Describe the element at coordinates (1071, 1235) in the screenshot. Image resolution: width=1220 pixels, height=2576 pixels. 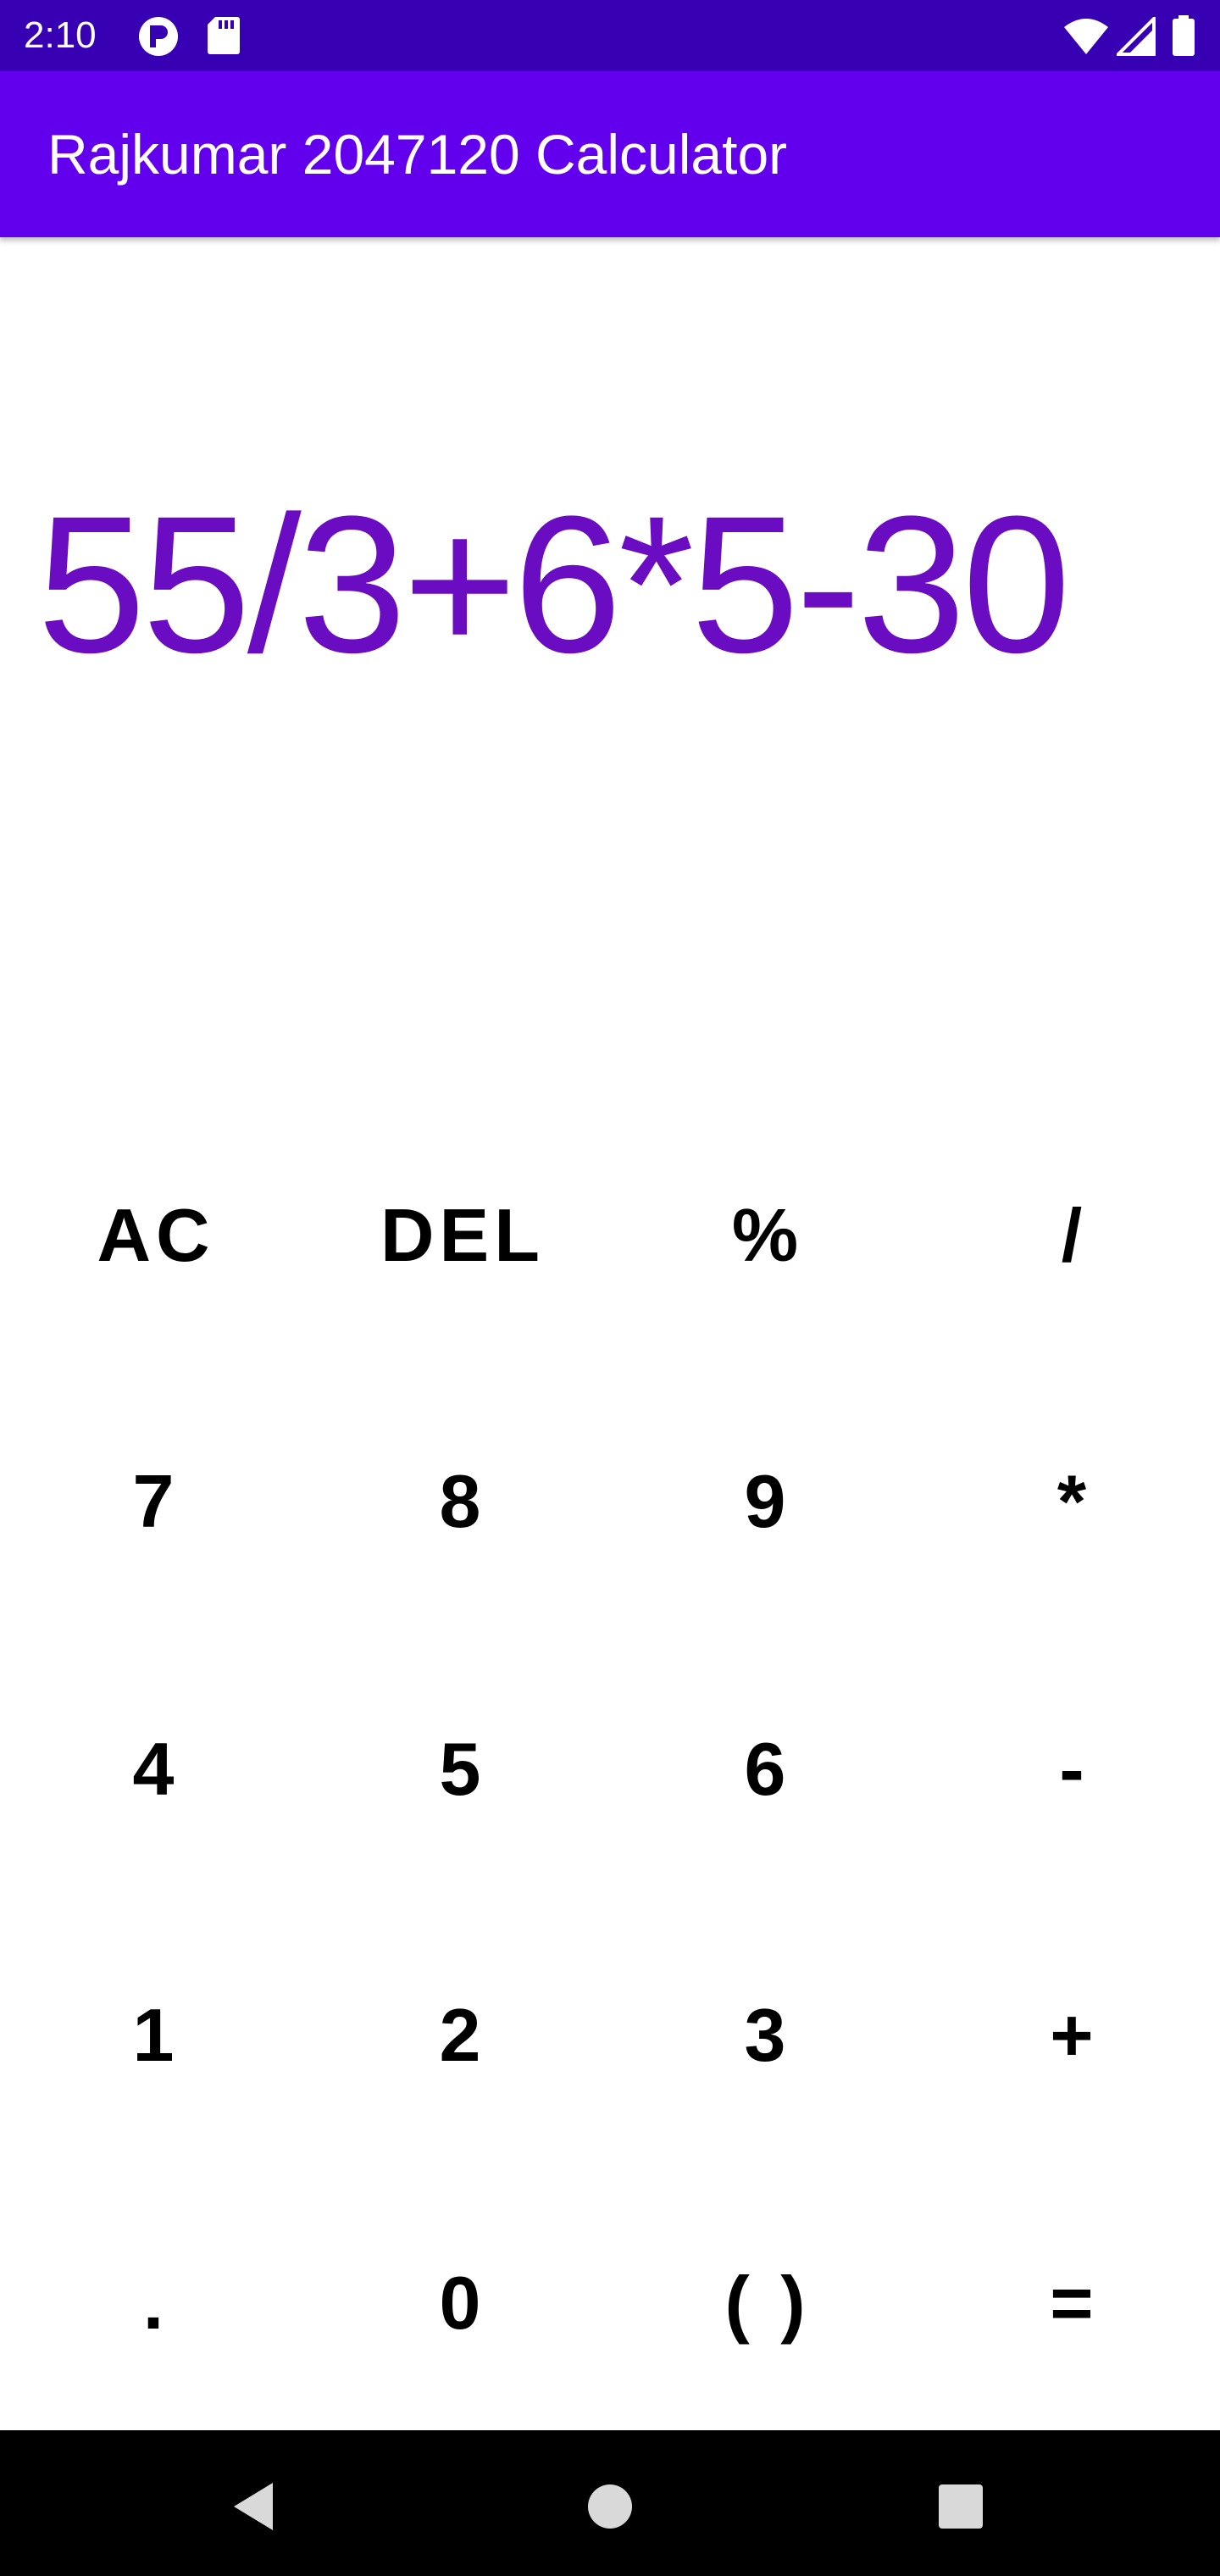
I see `key-divide-button: /` at that location.